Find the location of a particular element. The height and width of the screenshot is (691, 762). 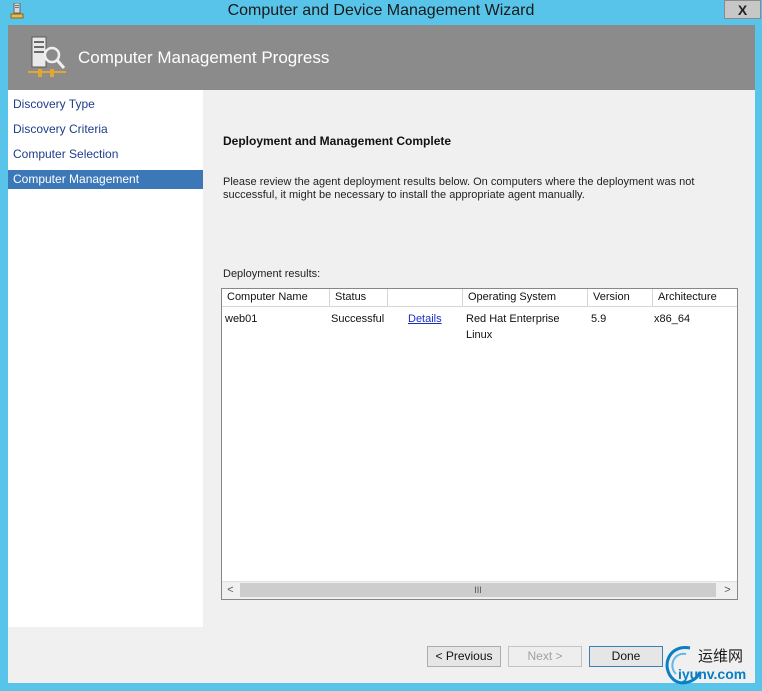

wizard-footer: < Previous Next > Done is located at coordinates (381, 655).